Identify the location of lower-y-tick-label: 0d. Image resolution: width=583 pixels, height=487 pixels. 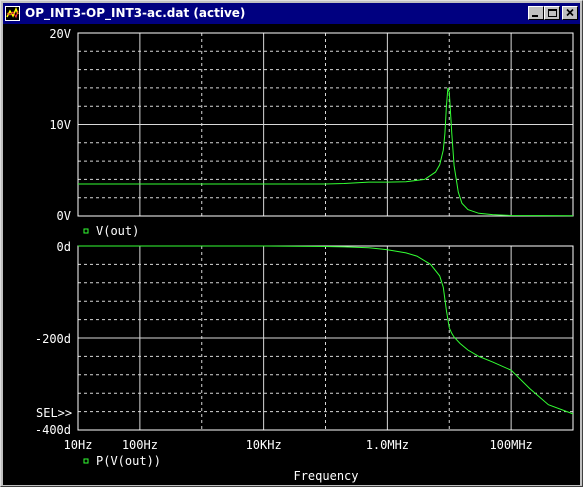
(64, 247).